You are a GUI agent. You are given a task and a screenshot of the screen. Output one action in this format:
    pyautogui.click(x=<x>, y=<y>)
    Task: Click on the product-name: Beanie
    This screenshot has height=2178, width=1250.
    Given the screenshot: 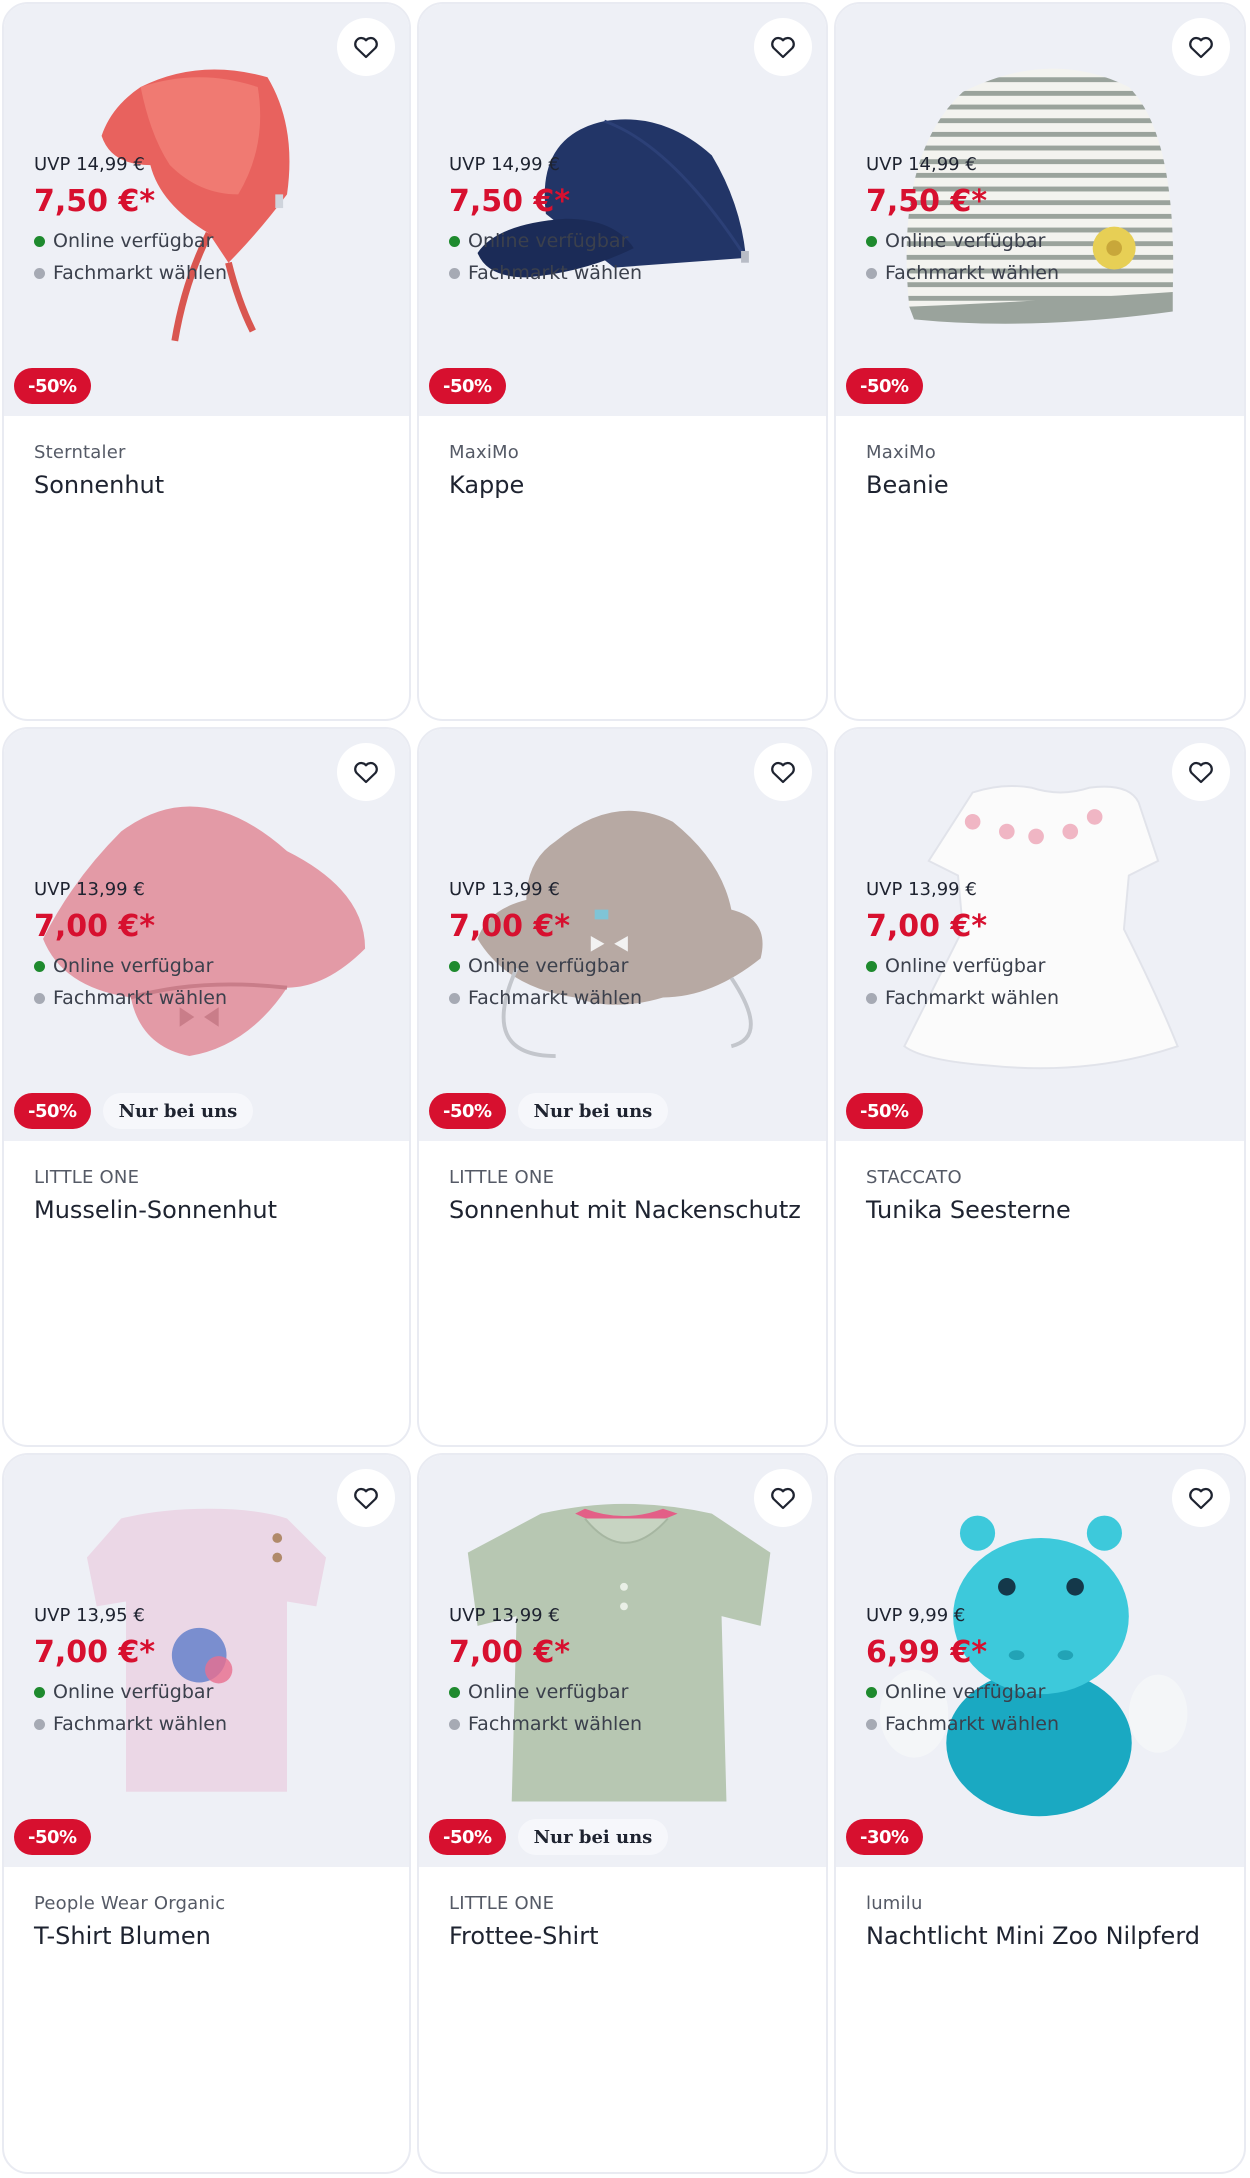 What is the action you would take?
    pyautogui.click(x=1055, y=485)
    